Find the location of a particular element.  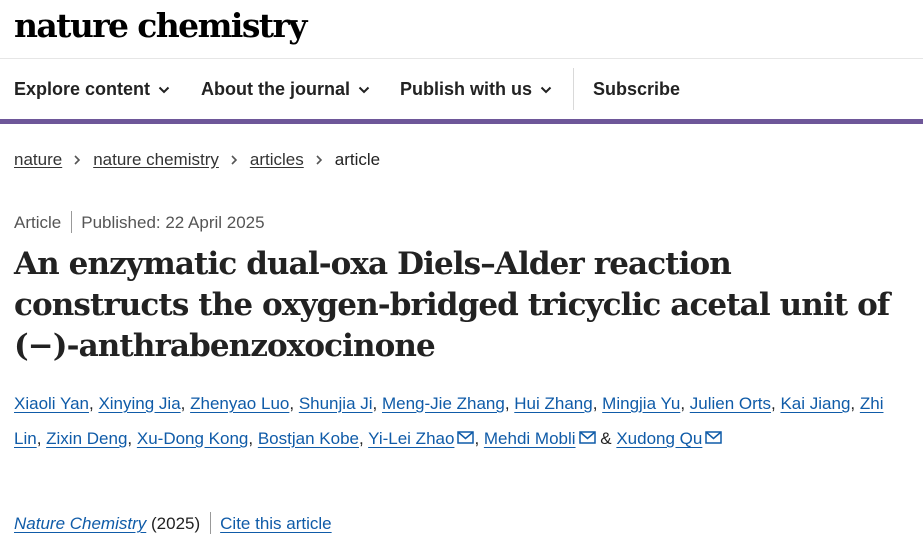

author-link: Yi-Lei Zhao is located at coordinates (411, 438).